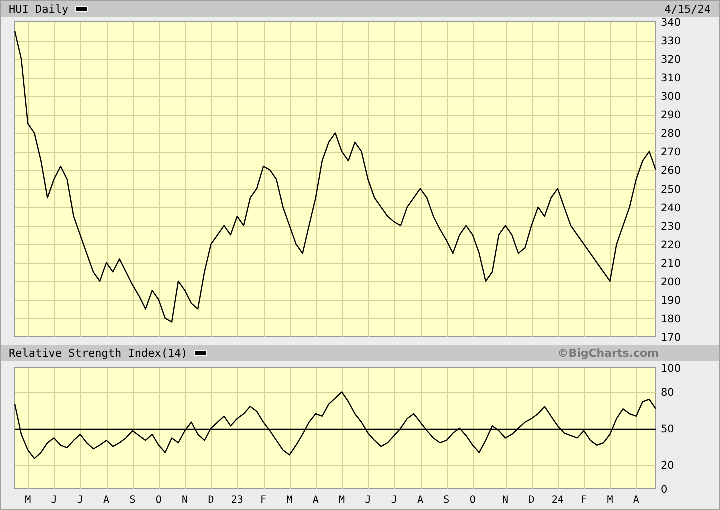 The image size is (720, 510). What do you see at coordinates (667, 466) in the screenshot?
I see `axis-label: 20` at bounding box center [667, 466].